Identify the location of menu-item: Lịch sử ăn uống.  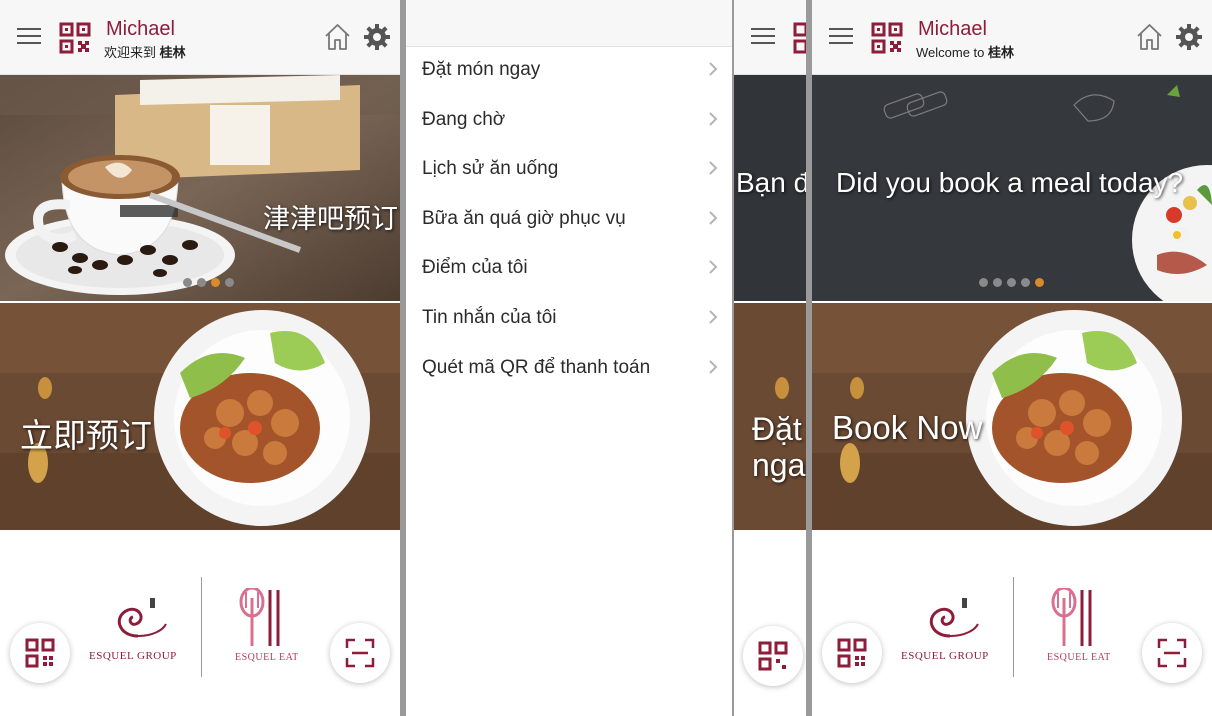
(569, 169).